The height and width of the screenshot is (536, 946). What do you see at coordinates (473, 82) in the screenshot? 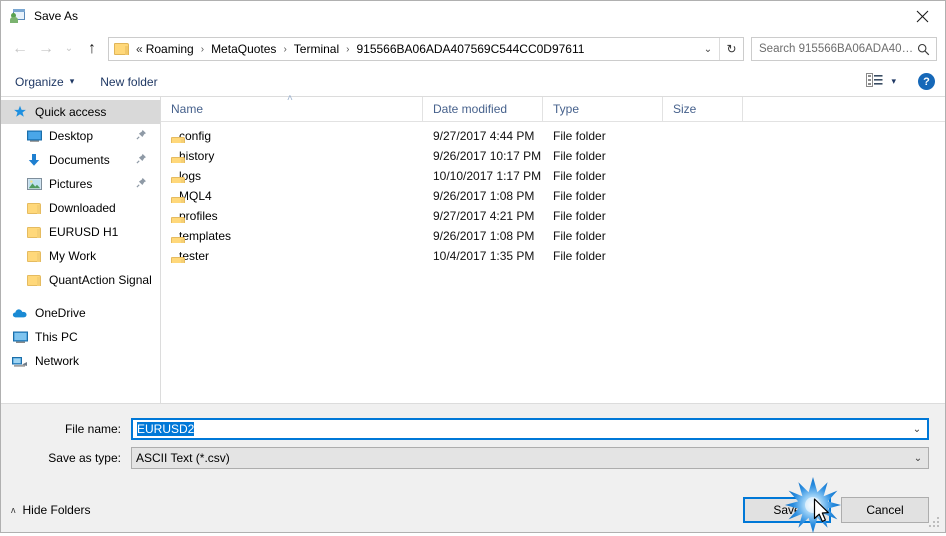
I see `command-toolbar: Organize ▾ New folder ▾ ?` at bounding box center [473, 82].